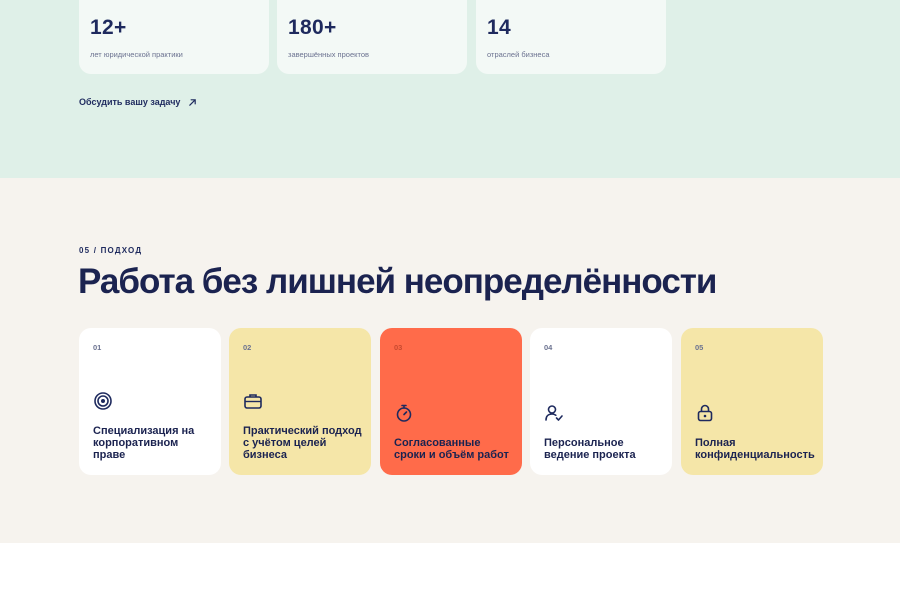 The height and width of the screenshot is (600, 900). Describe the element at coordinates (752, 401) in the screenshot. I see `approach-card-5: 05 Полная конфиденциальность` at that location.